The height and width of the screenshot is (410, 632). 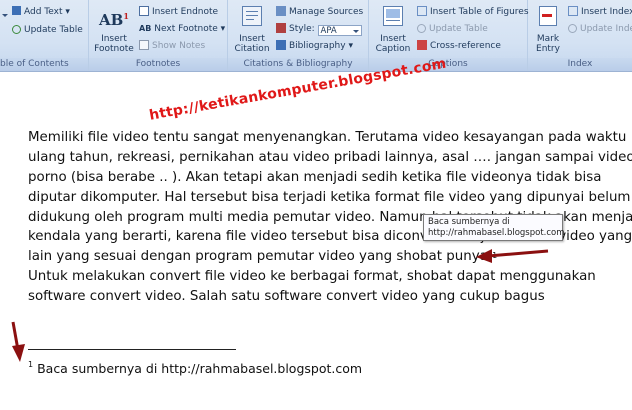 I want to click on footnote-separator, so click(x=132, y=349).